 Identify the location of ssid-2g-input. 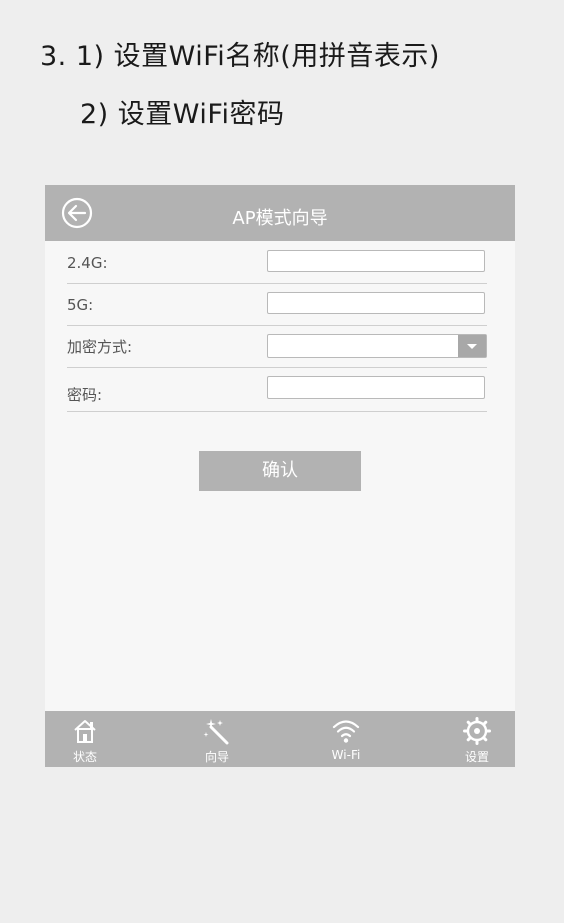
(376, 261).